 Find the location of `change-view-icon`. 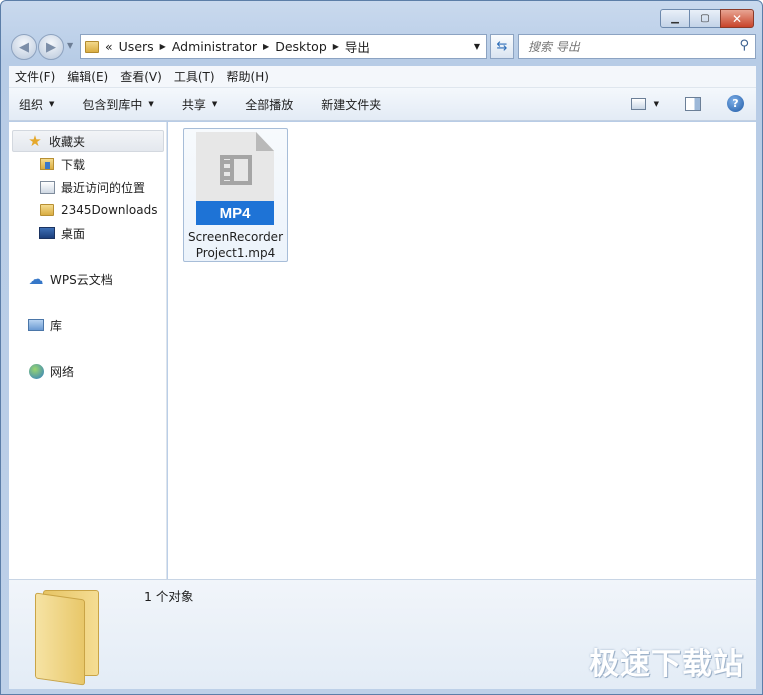

change-view-icon is located at coordinates (638, 103).